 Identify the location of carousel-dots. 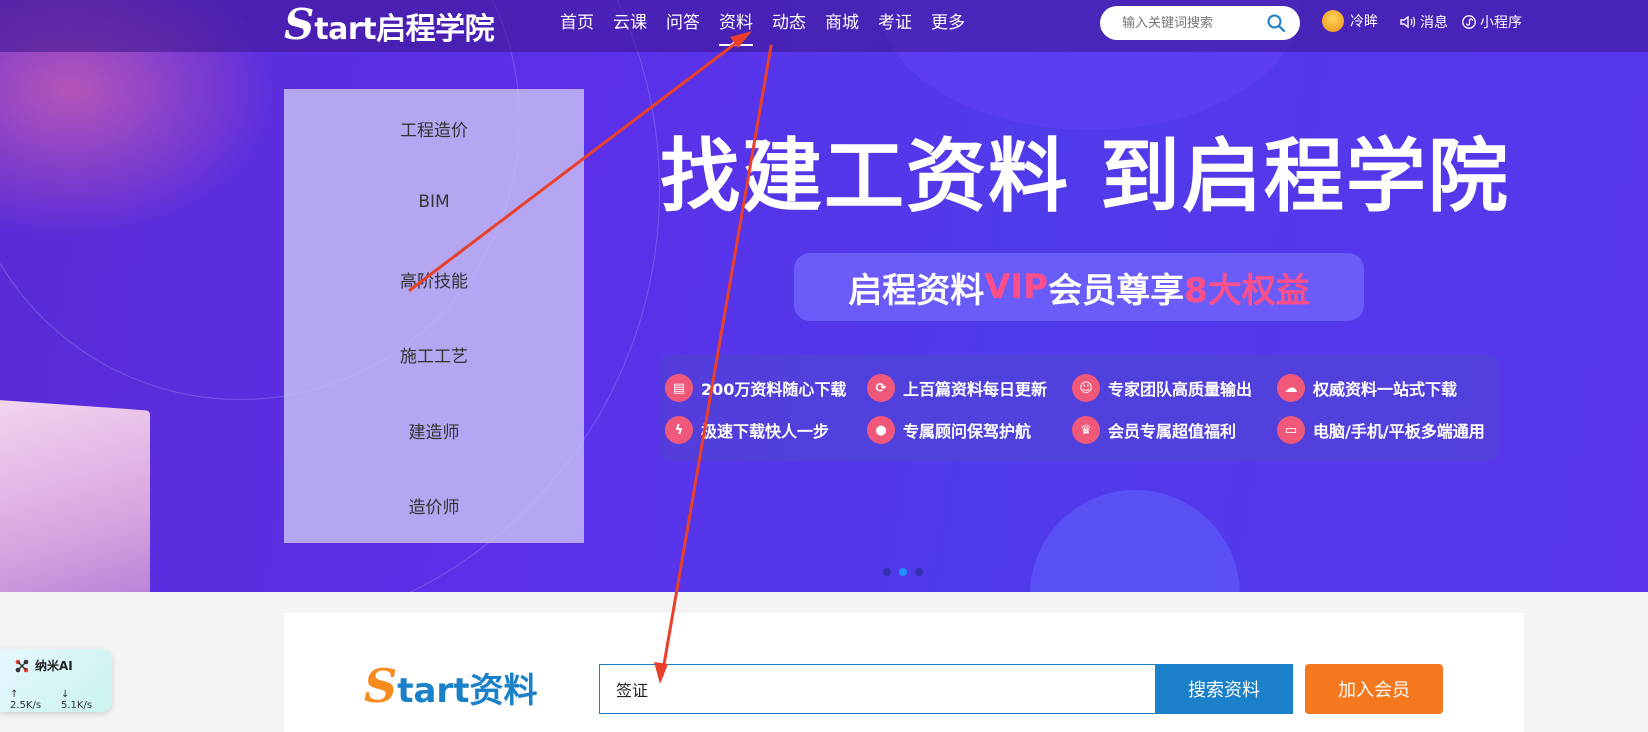
(907, 572).